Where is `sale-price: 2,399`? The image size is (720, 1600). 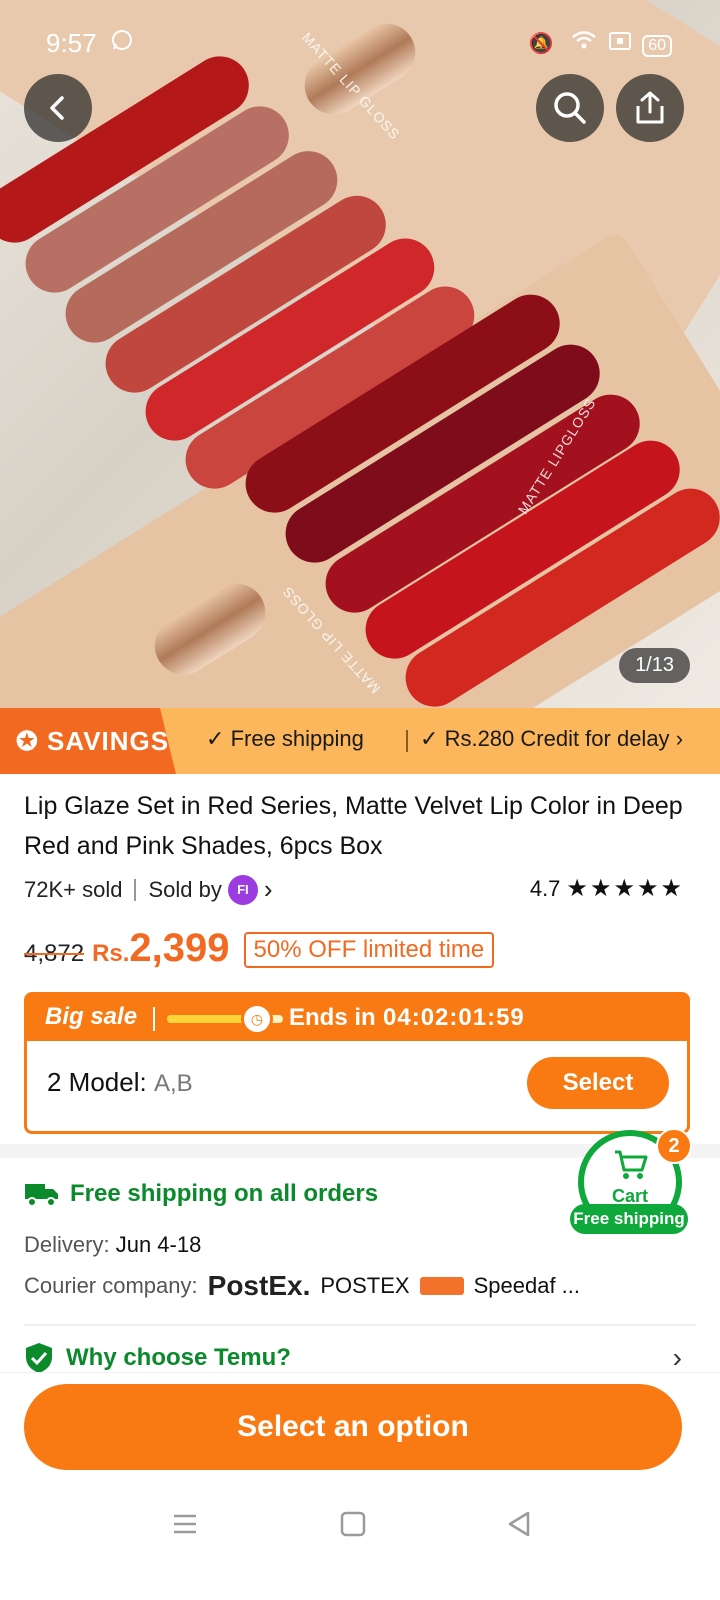 sale-price: 2,399 is located at coordinates (179, 948).